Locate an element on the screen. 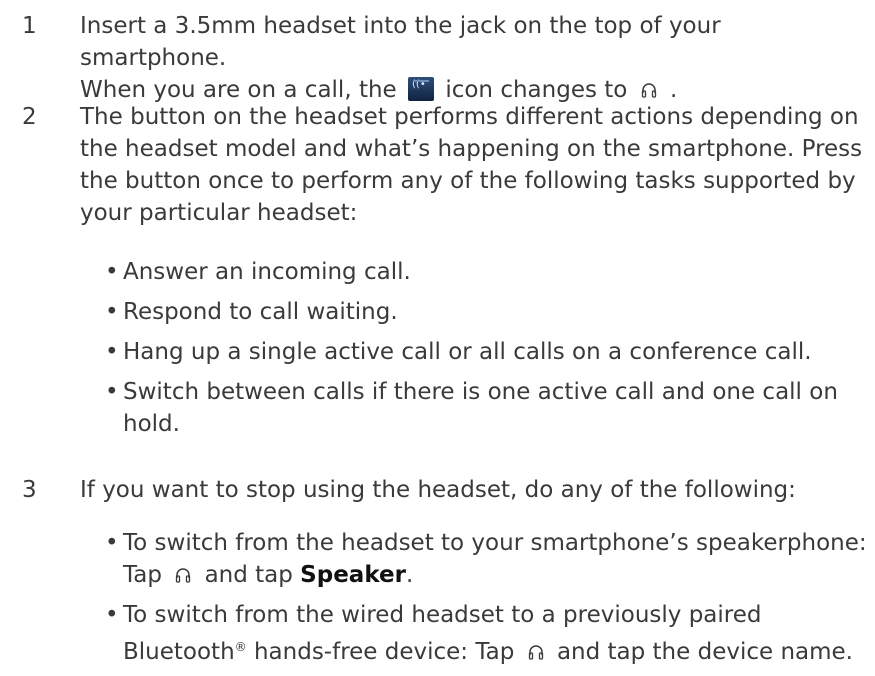  step-number: 2 is located at coordinates (29, 117).